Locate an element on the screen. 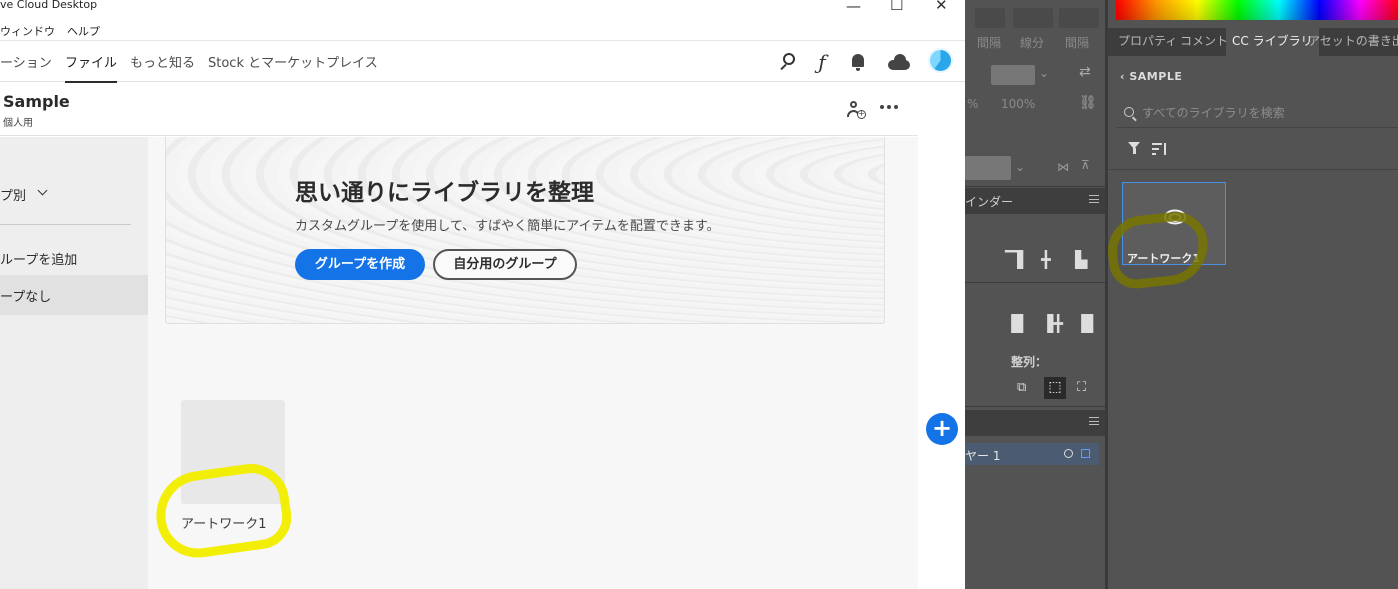 Image resolution: width=1398 pixels, height=589 pixels. chevron-down-icon is located at coordinates (42, 190).